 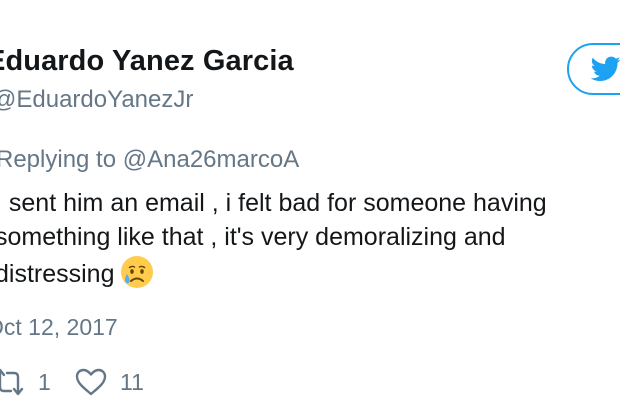 What do you see at coordinates (44, 381) in the screenshot?
I see `retweet-count: 1` at bounding box center [44, 381].